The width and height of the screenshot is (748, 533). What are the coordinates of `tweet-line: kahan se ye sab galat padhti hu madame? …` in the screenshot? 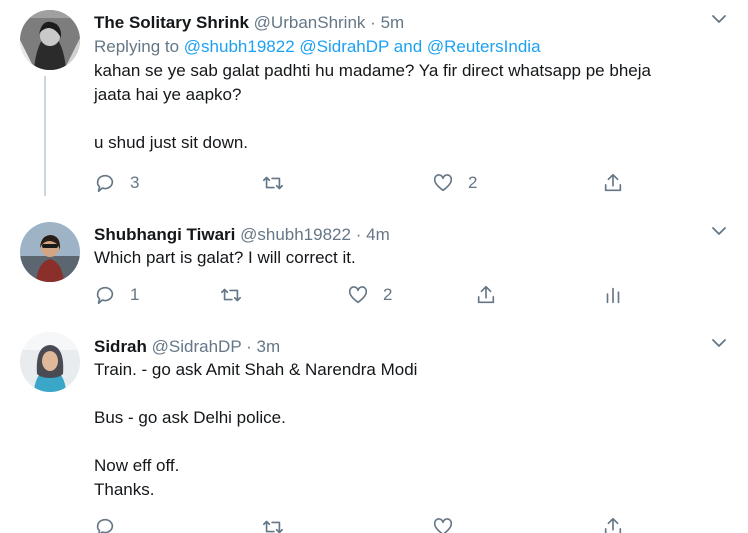 It's located at (372, 70).